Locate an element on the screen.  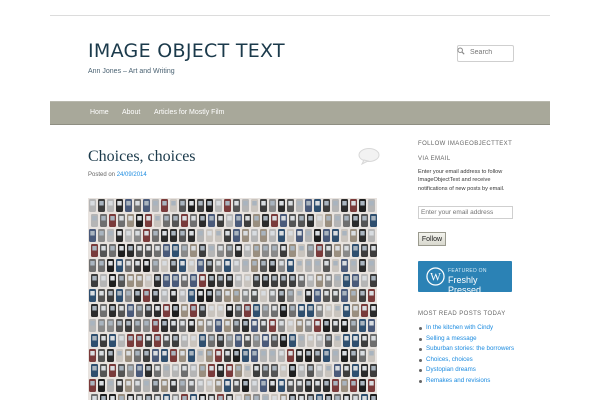
list-item: Suburban stories: the borrowers is located at coordinates (466, 349).